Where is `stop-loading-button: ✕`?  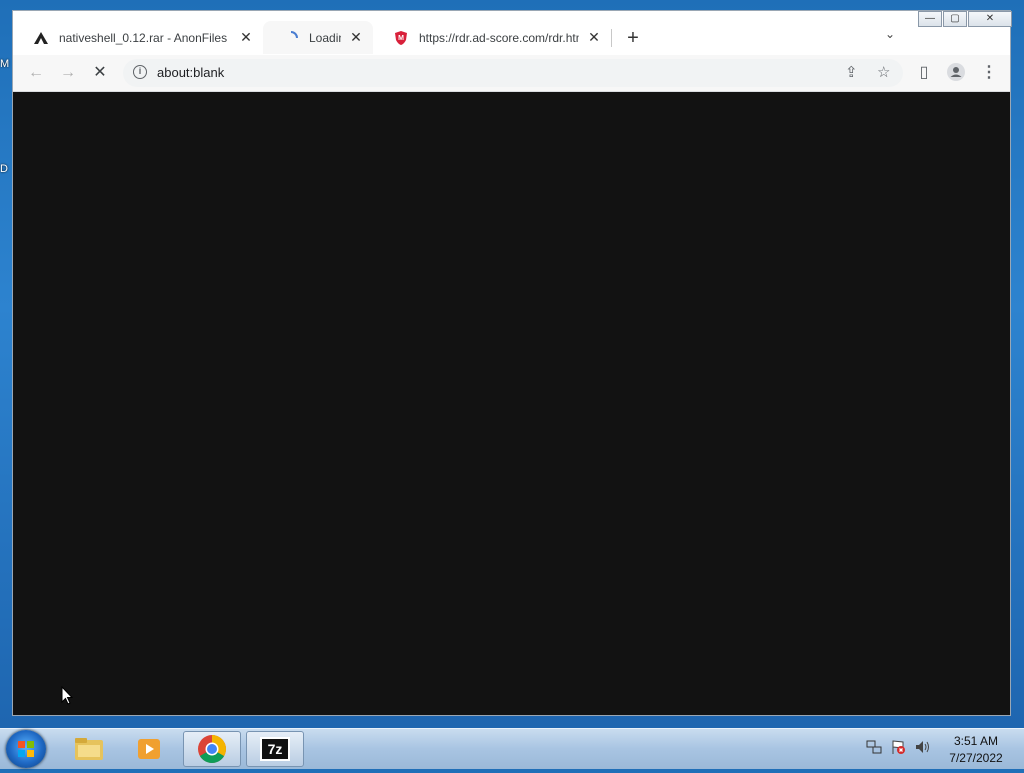 stop-loading-button: ✕ is located at coordinates (100, 73).